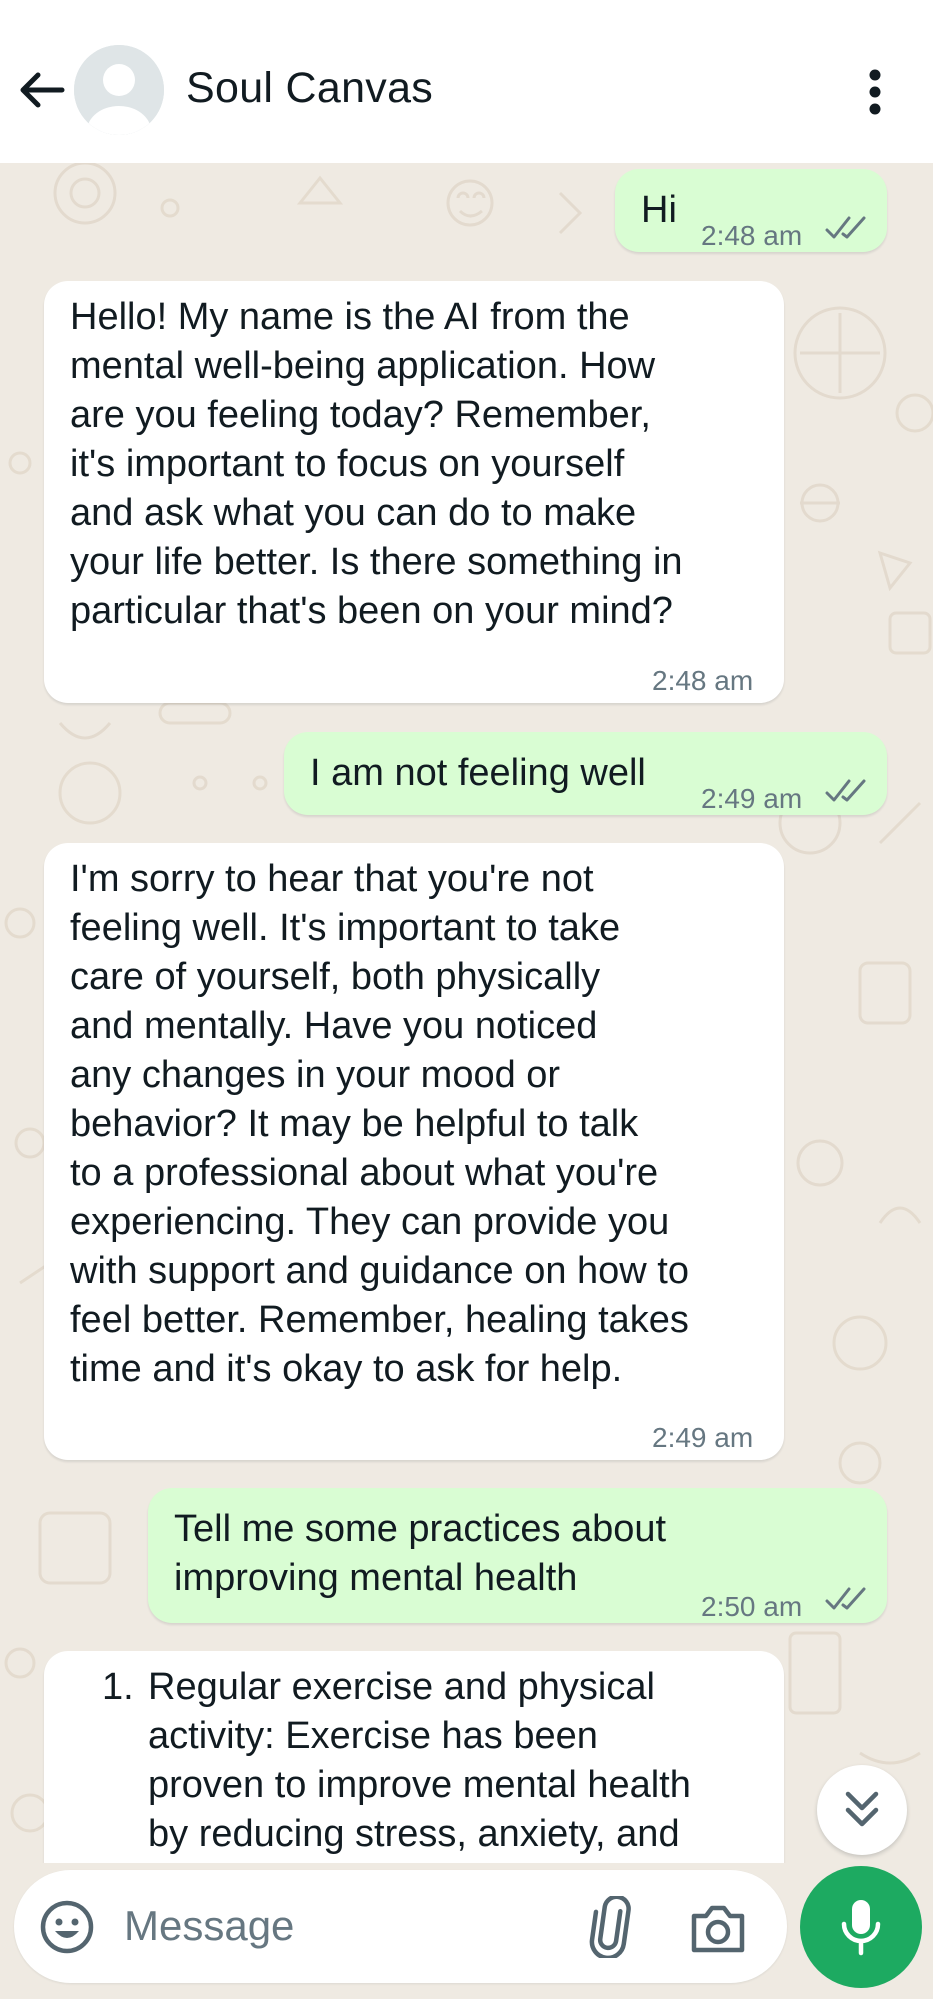 The height and width of the screenshot is (1999, 933). I want to click on more-vertical-icon, so click(875, 92).